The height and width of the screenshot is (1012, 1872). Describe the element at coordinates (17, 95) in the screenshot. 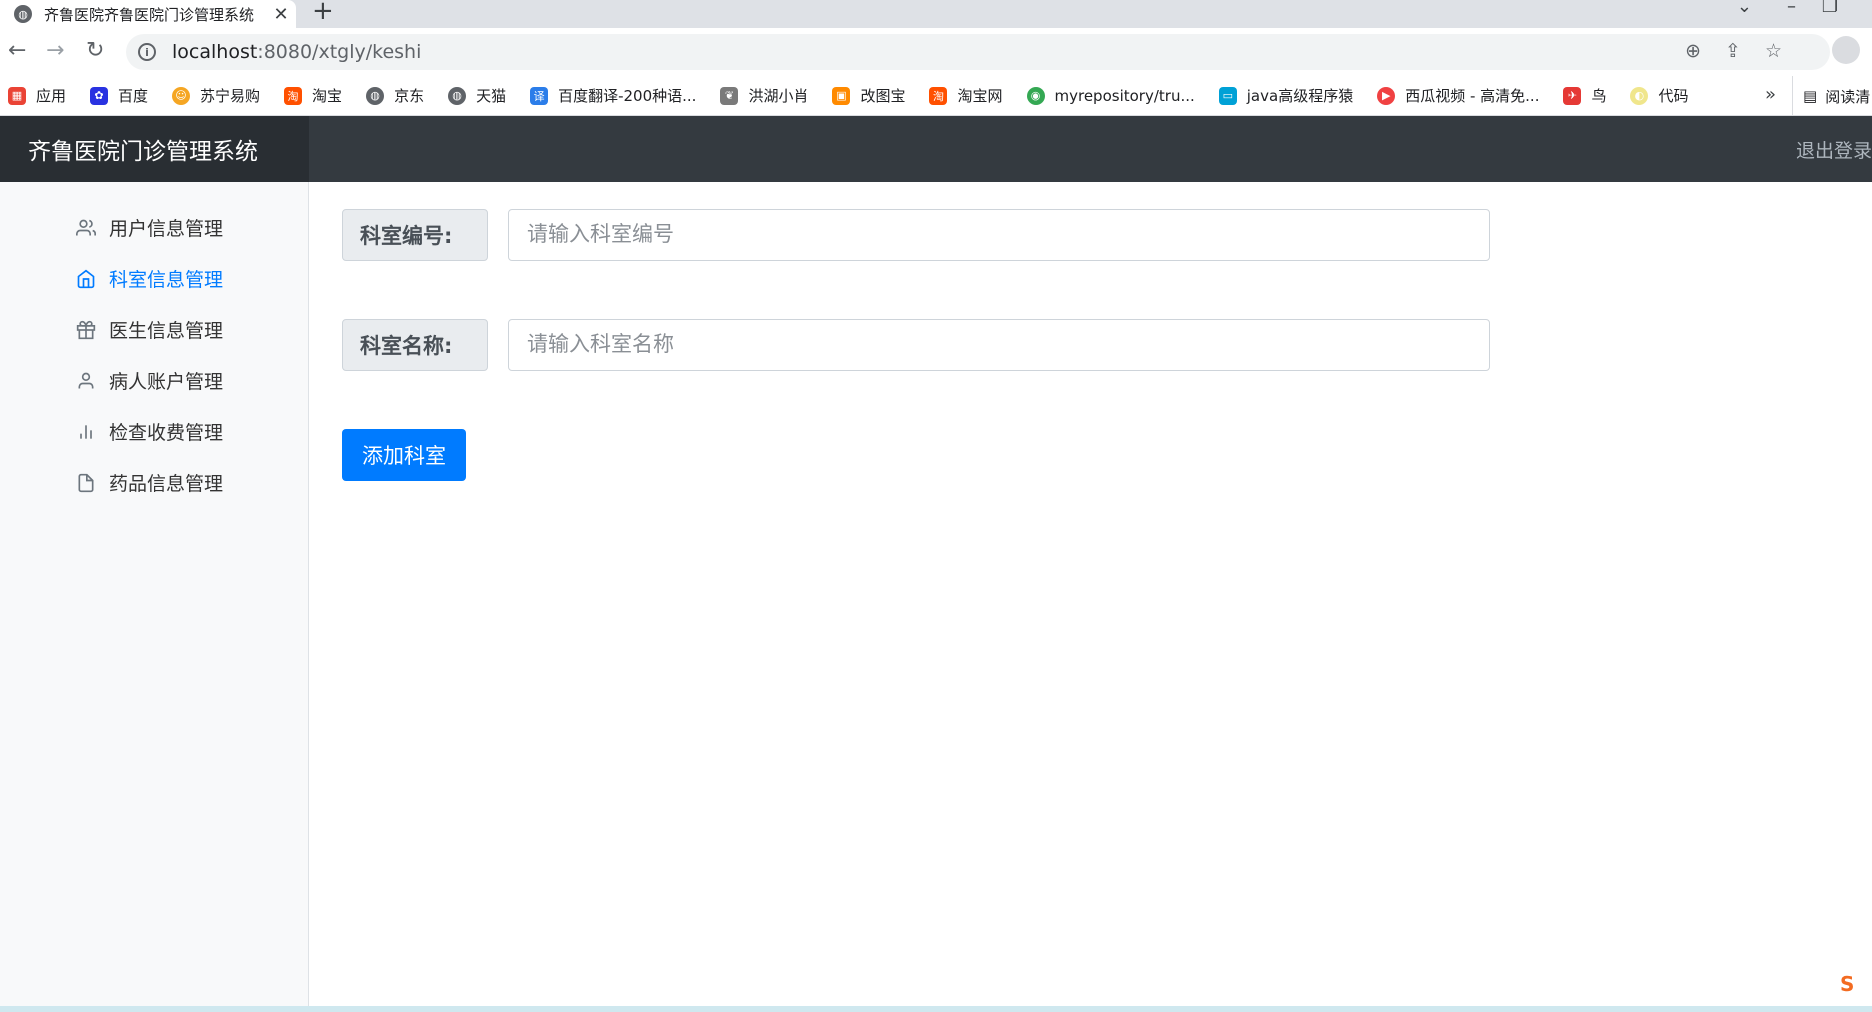

I see `apps-grid-icon: ▦` at that location.